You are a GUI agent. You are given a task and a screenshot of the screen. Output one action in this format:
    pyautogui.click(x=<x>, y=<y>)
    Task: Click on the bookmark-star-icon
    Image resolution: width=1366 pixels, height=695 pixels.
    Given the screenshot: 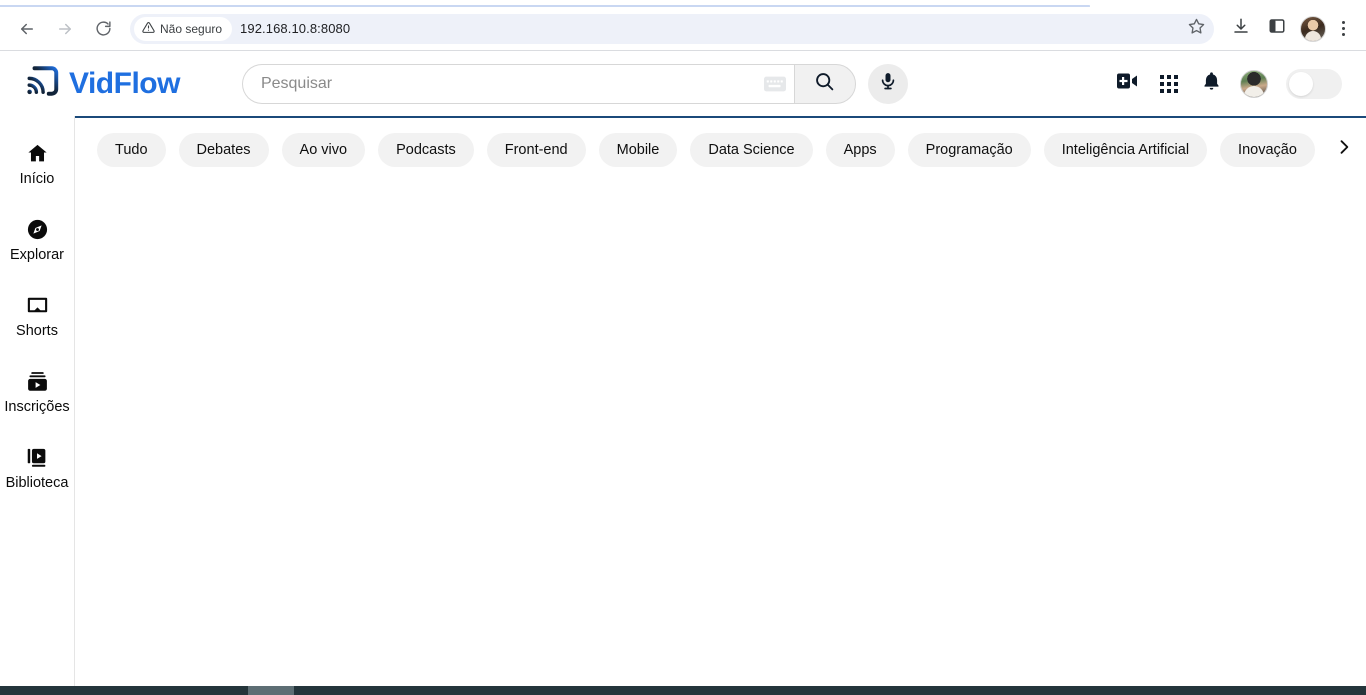 What is the action you would take?
    pyautogui.click(x=1196, y=29)
    